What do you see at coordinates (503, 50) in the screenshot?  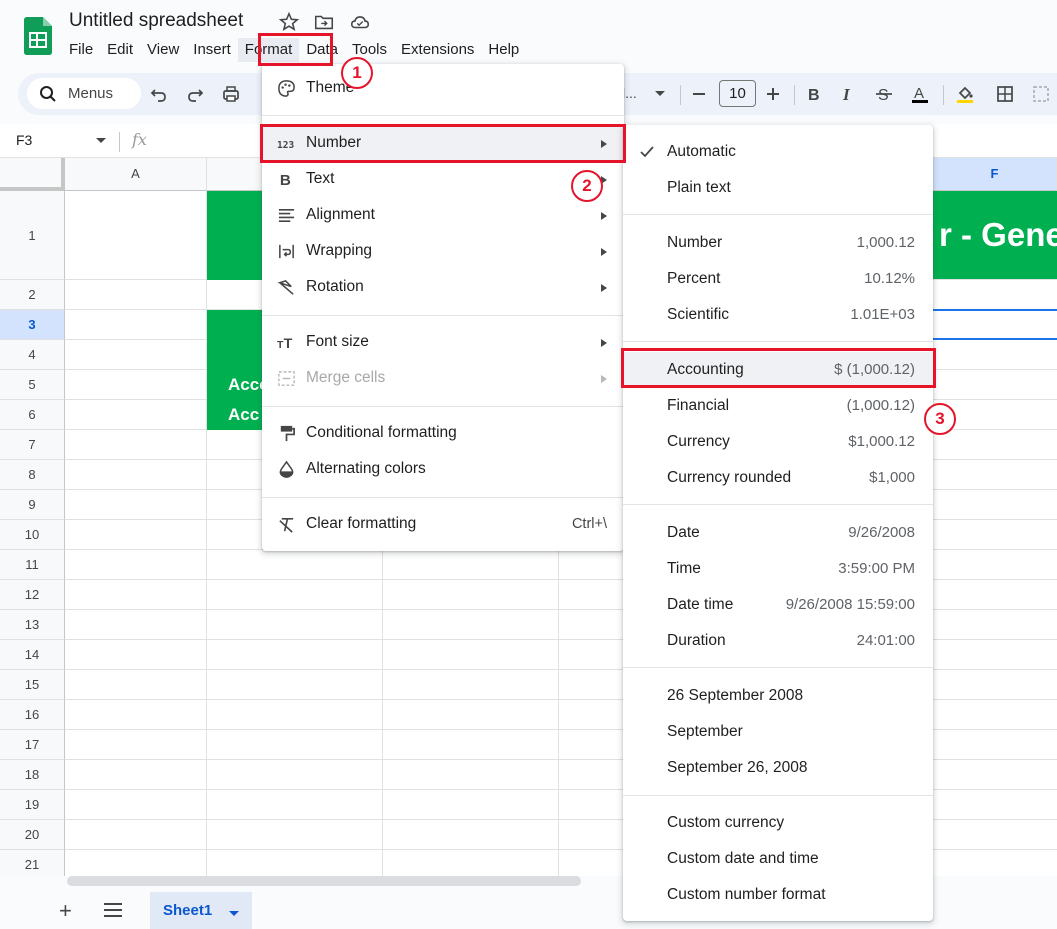 I see `menu-help: Help` at bounding box center [503, 50].